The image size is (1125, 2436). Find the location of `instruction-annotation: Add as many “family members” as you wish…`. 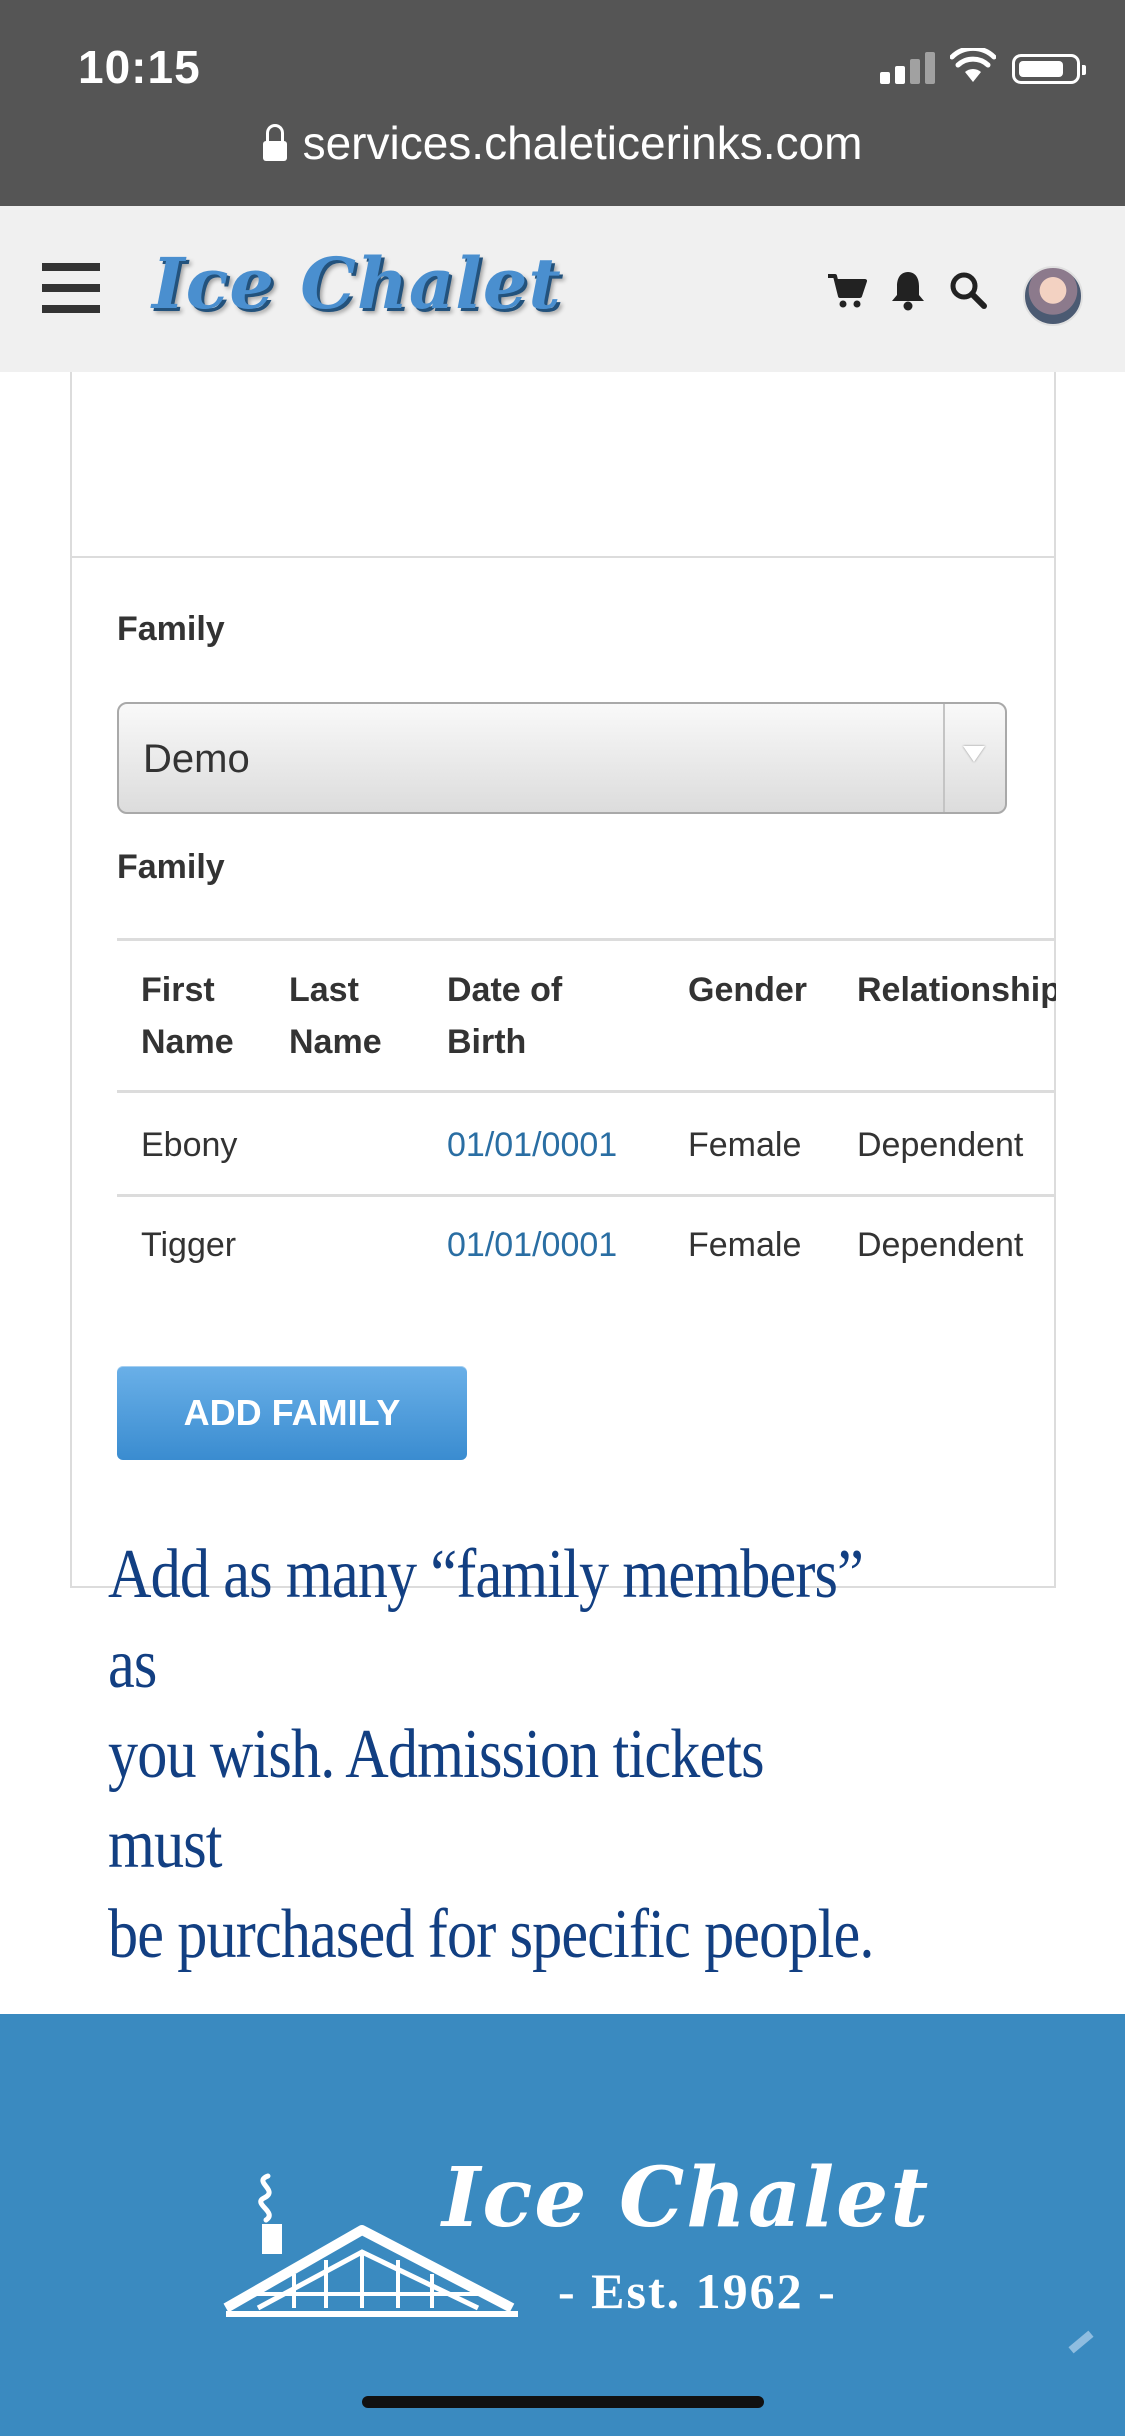

instruction-annotation: Add as many “family members” as you wish… is located at coordinates (495, 1755).